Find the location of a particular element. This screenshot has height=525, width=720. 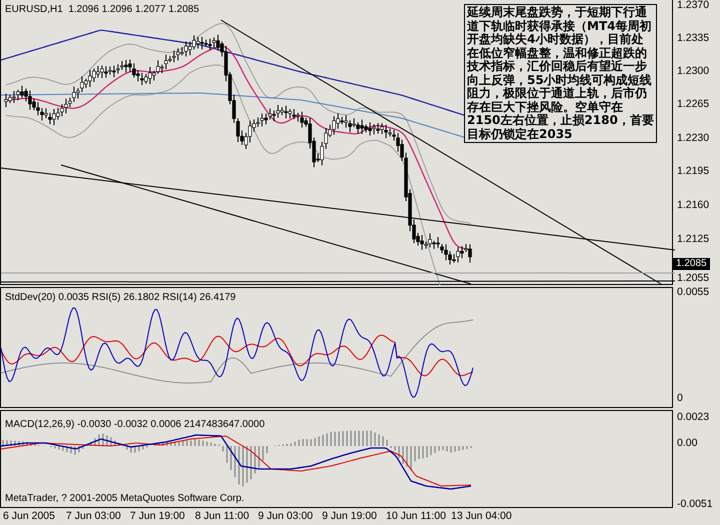

axis-label: 0.00 is located at coordinates (687, 443).